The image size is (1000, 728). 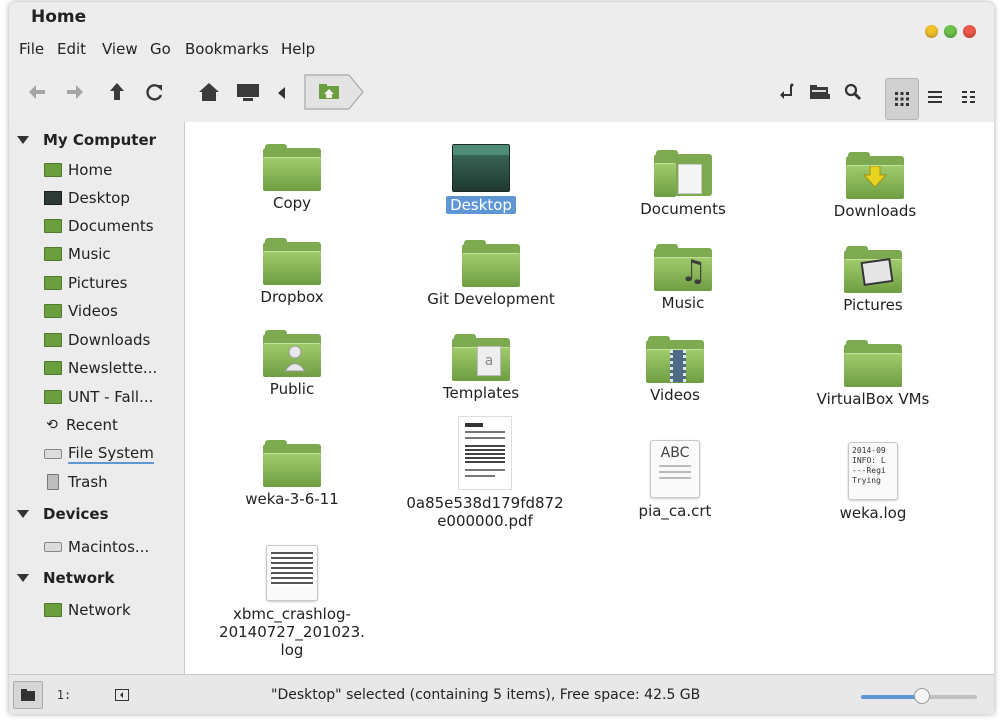 I want to click on treeview-icon: 1:, so click(x=64, y=695).